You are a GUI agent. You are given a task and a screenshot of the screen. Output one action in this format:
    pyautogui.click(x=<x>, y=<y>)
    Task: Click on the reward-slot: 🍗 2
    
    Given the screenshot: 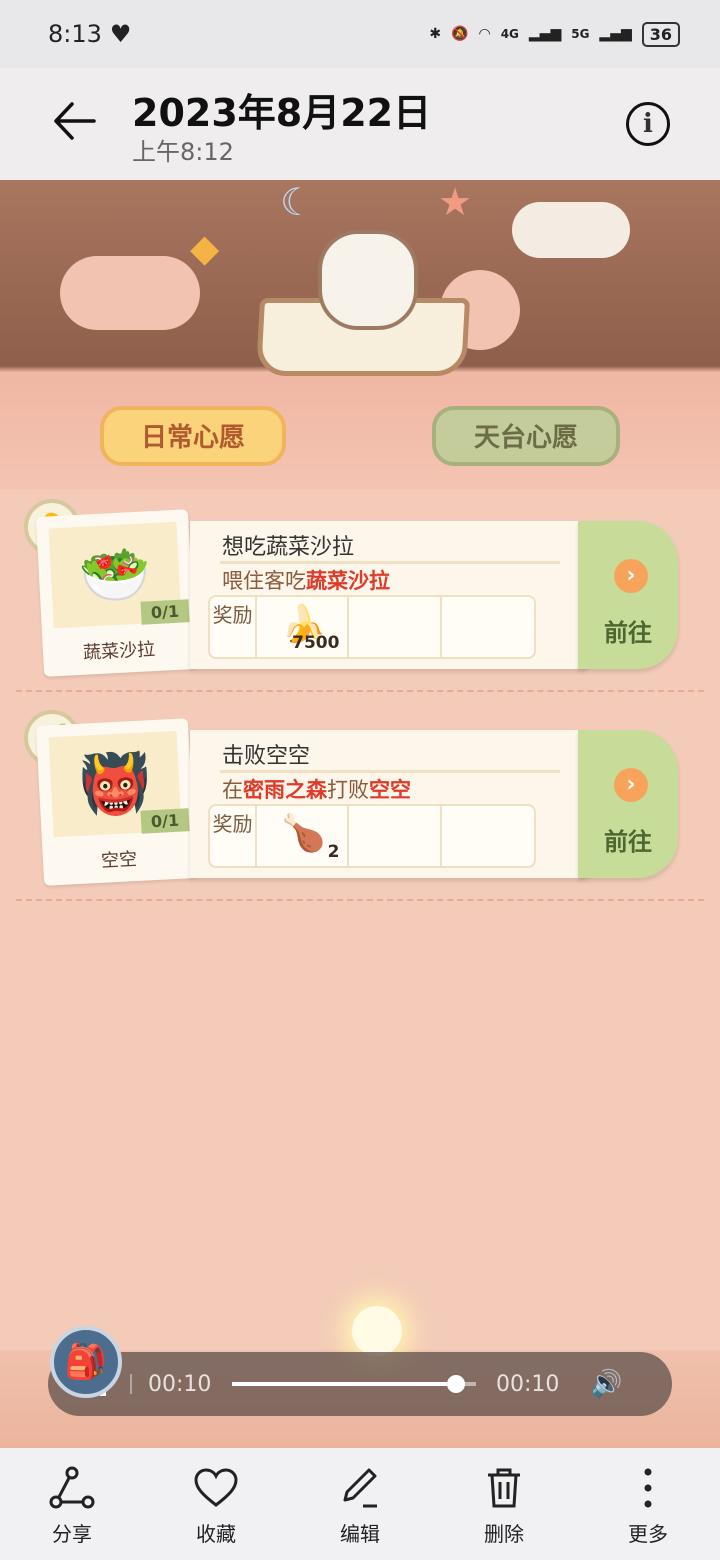 What is the action you would take?
    pyautogui.click(x=303, y=836)
    